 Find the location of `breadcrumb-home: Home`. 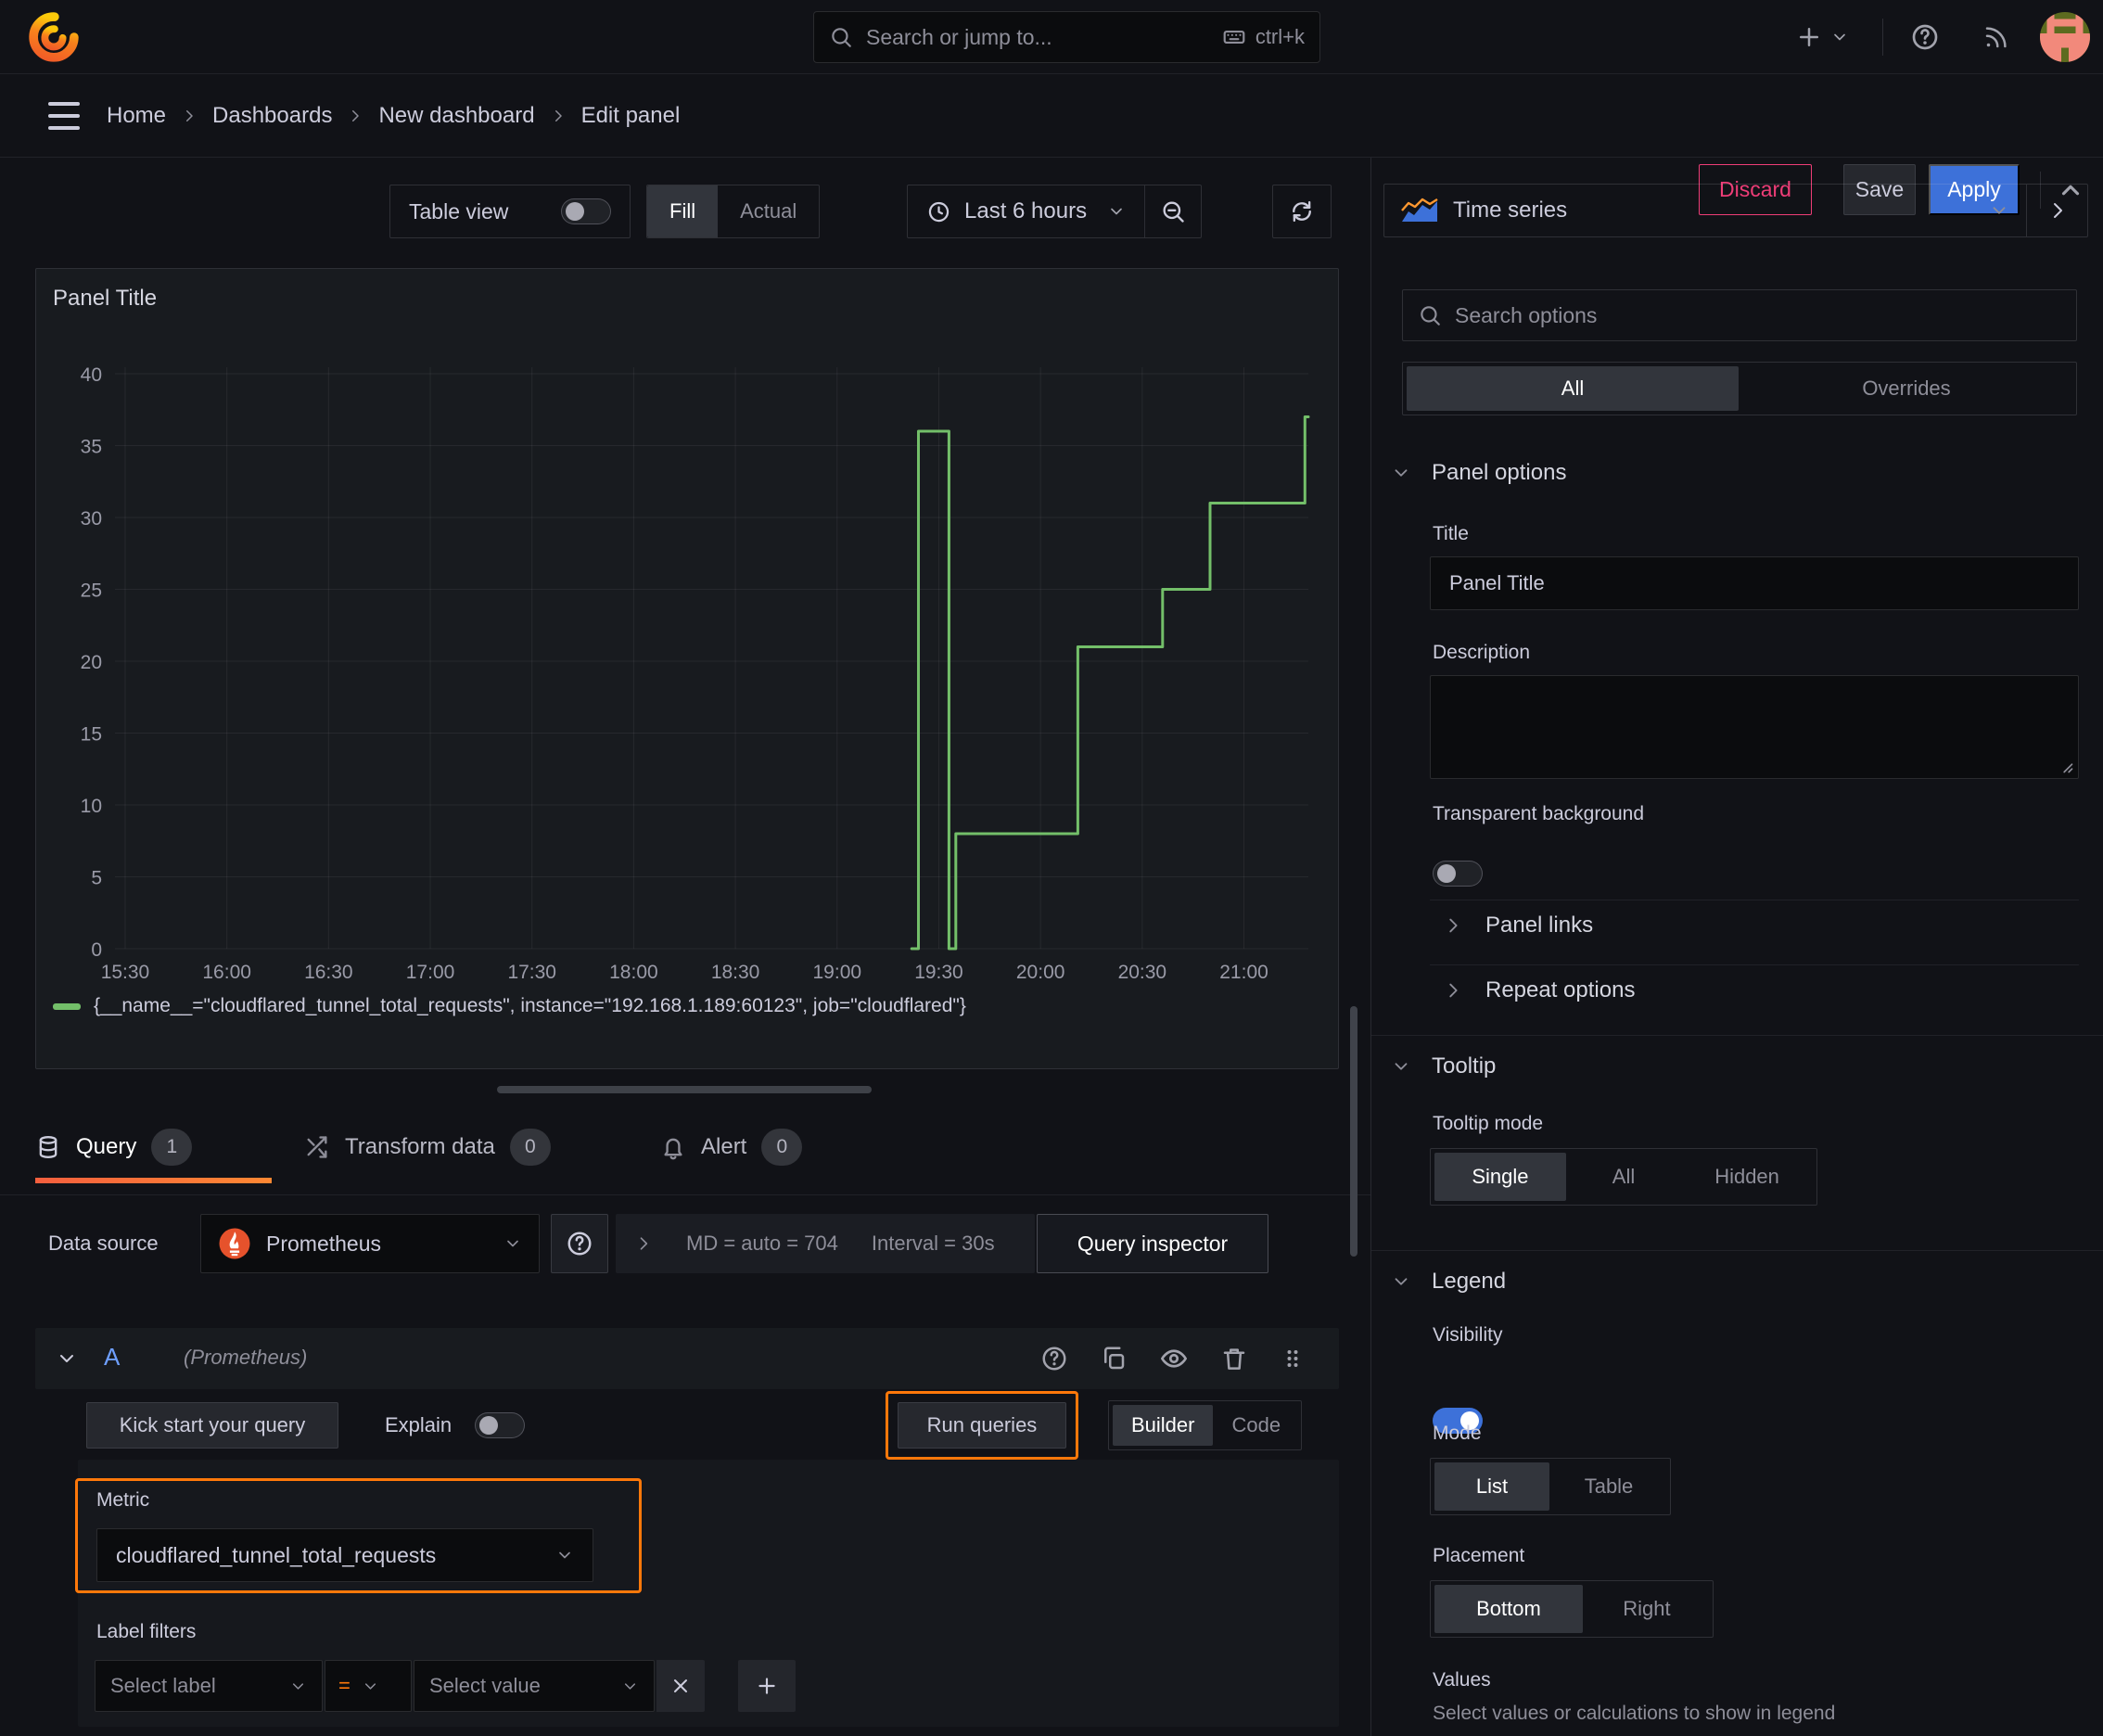

breadcrumb-home: Home is located at coordinates (136, 116).